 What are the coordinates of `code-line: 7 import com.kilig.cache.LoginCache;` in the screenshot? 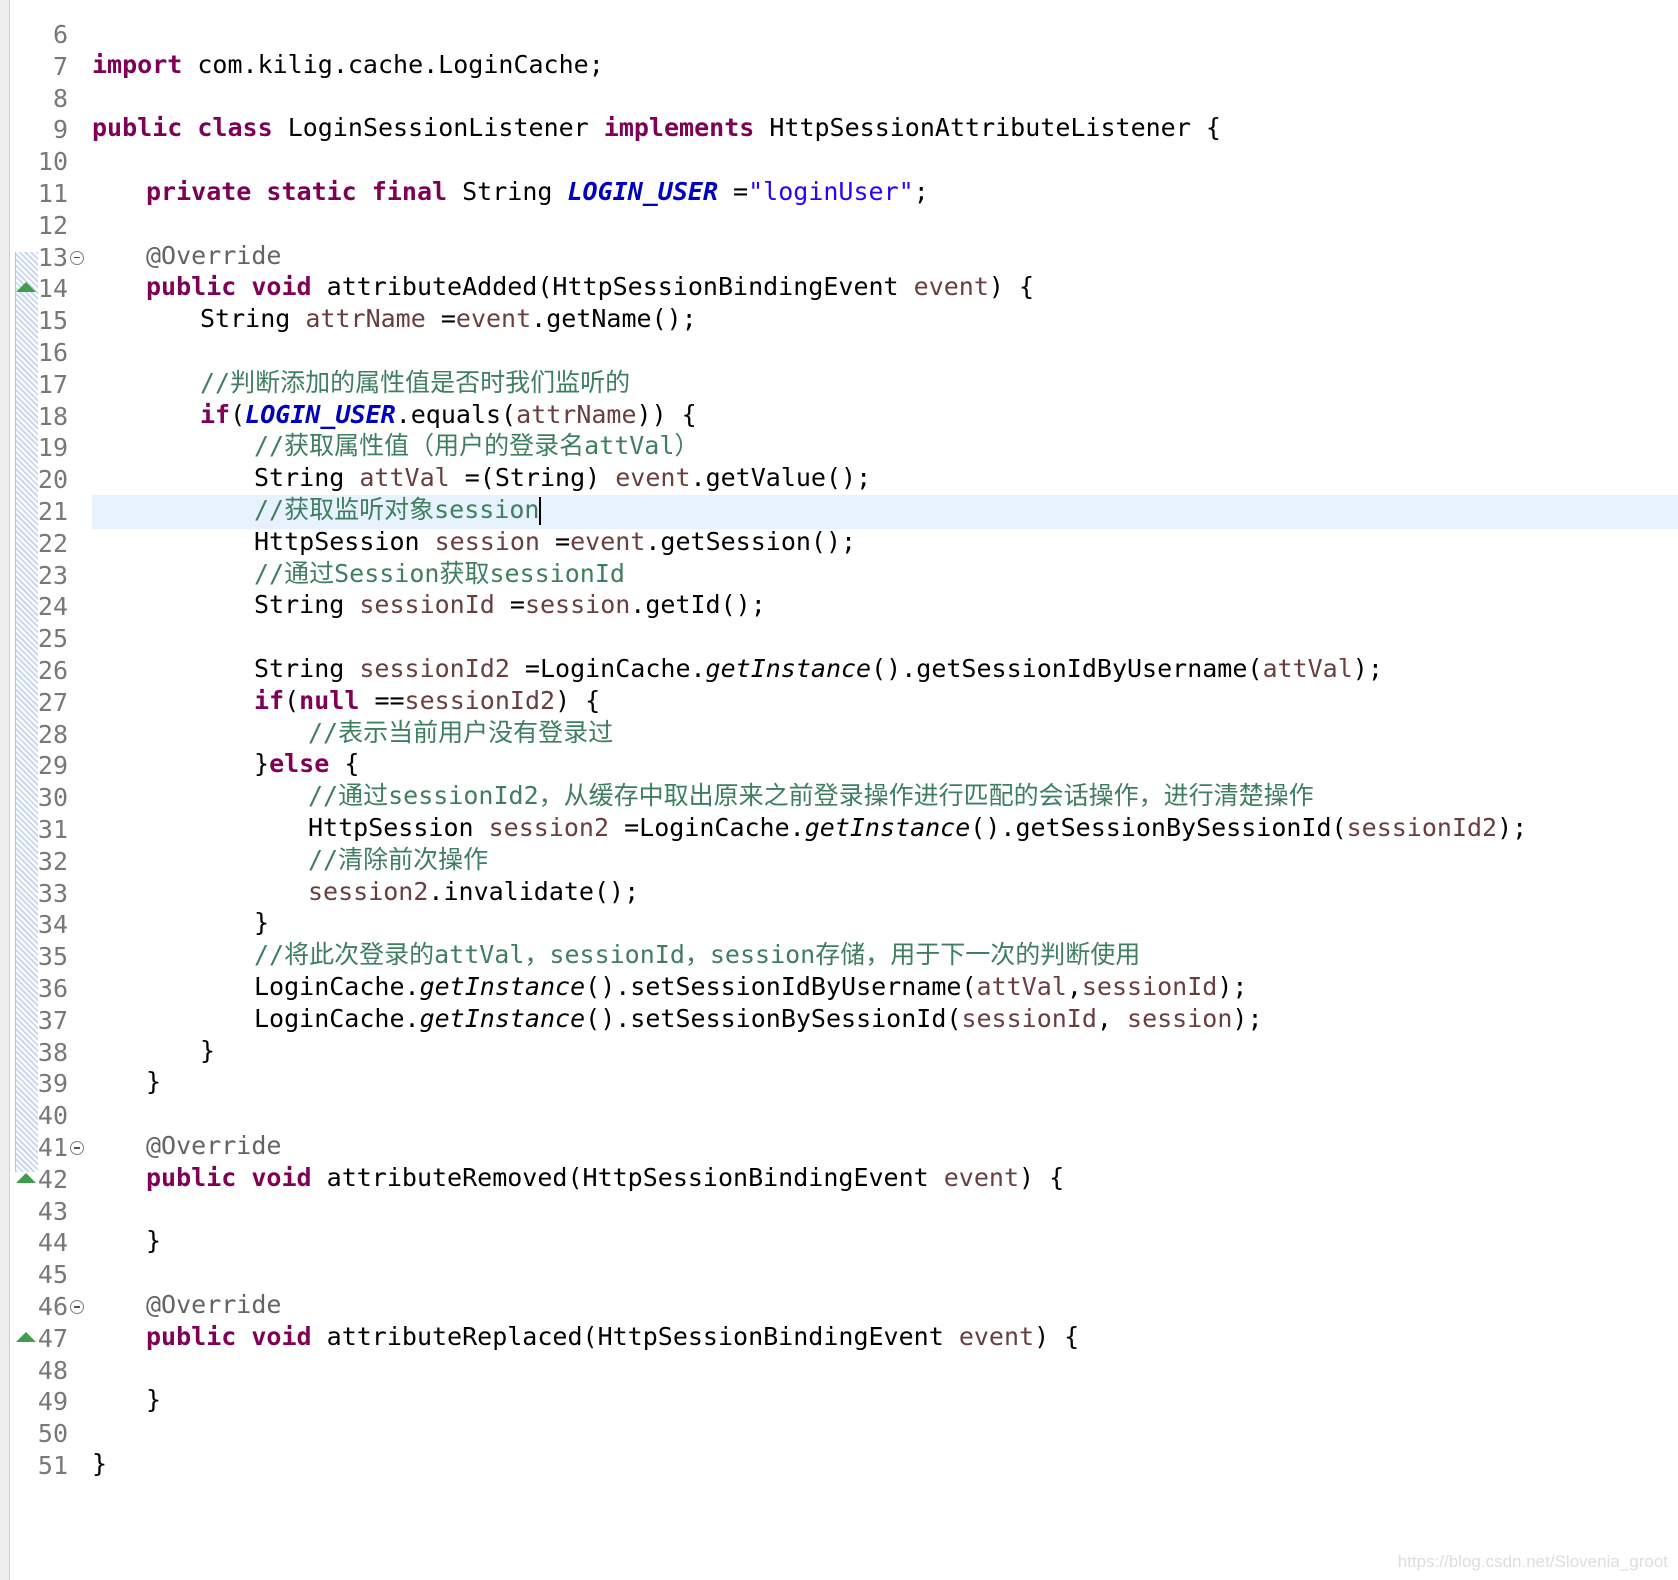 It's located at (839, 67).